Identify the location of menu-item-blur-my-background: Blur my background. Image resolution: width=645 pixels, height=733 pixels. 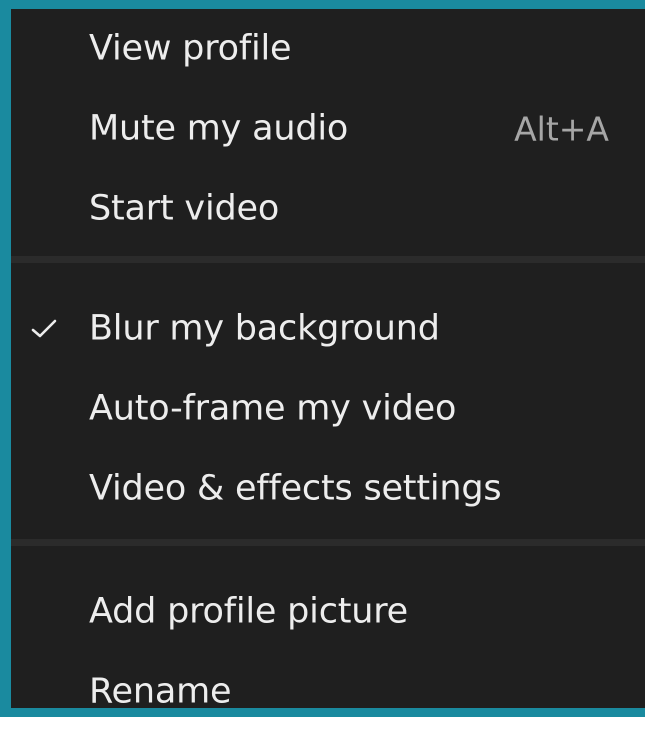
(328, 329).